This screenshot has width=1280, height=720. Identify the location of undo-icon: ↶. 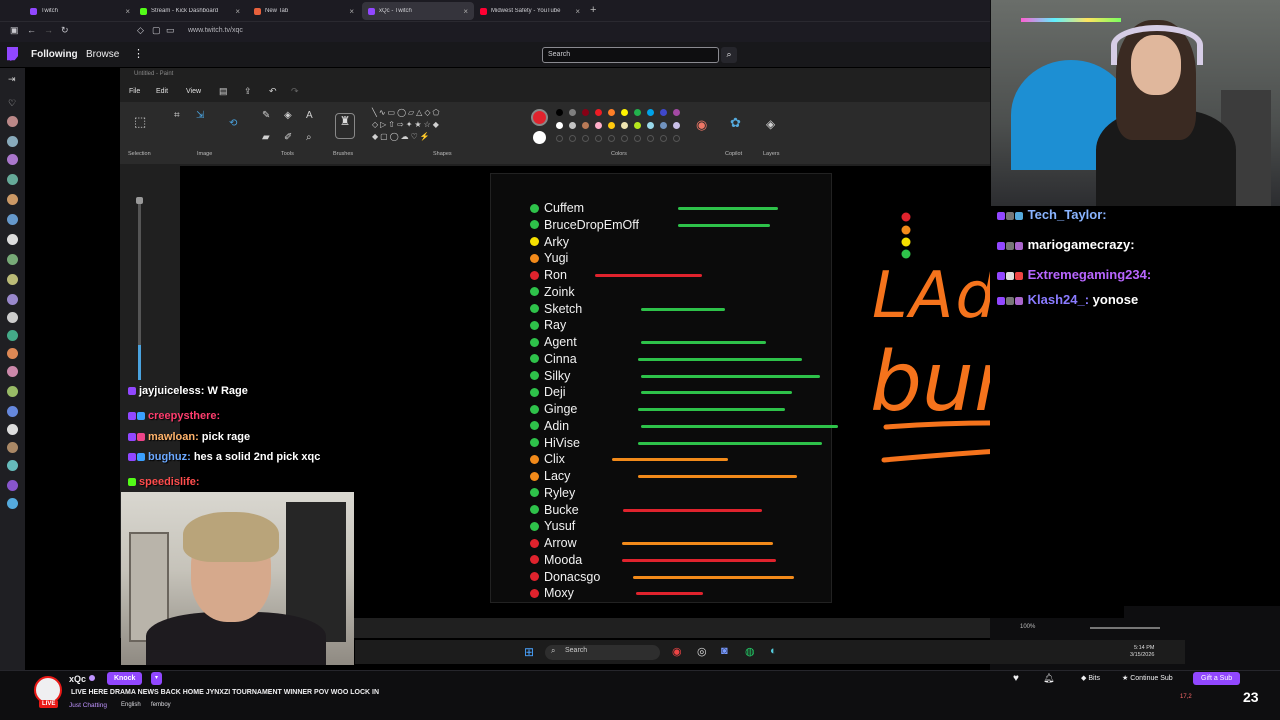
(273, 91).